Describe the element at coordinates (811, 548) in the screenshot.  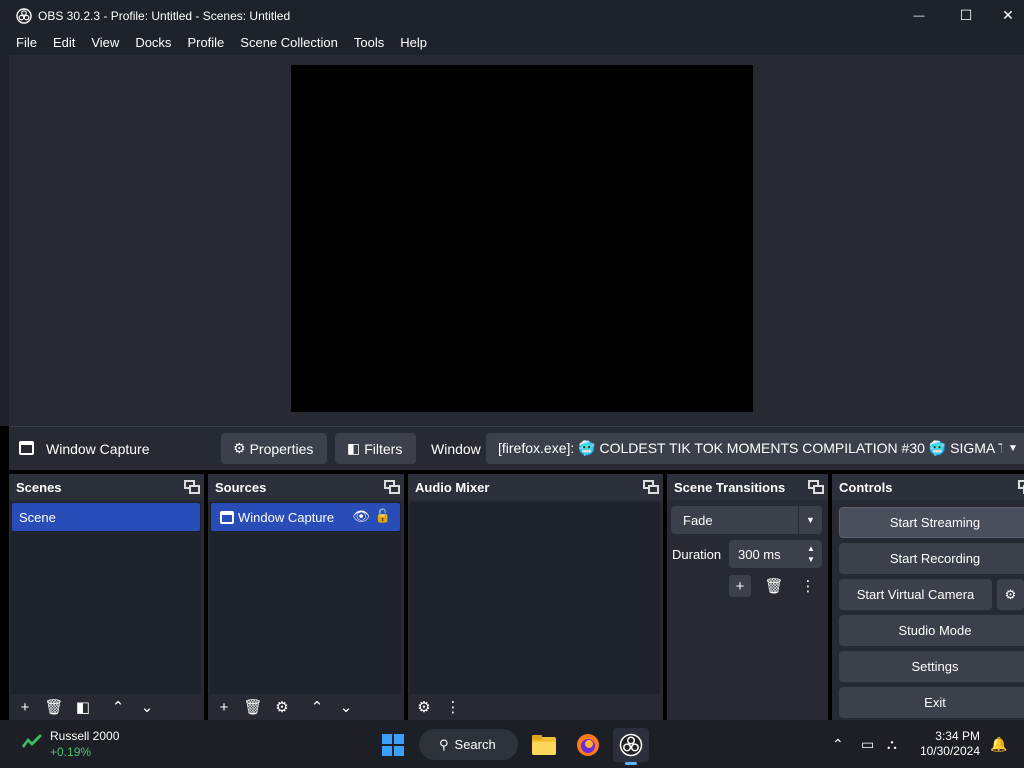
I see `chevron-up-icon: ▲` at that location.